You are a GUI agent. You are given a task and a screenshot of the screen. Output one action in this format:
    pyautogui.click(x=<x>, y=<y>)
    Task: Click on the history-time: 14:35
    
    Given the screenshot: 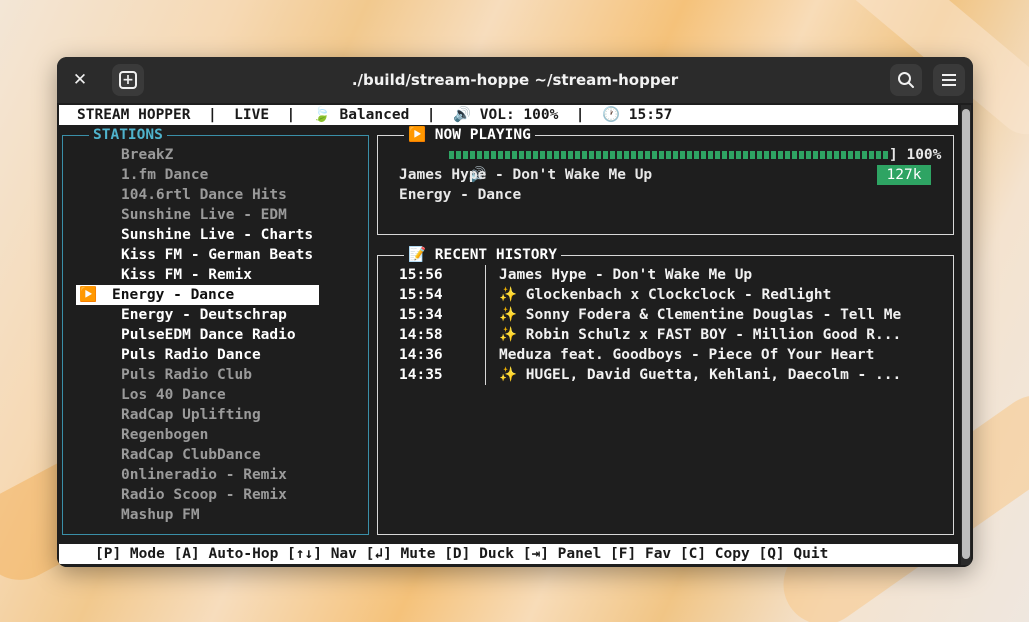 What is the action you would take?
    pyautogui.click(x=421, y=375)
    